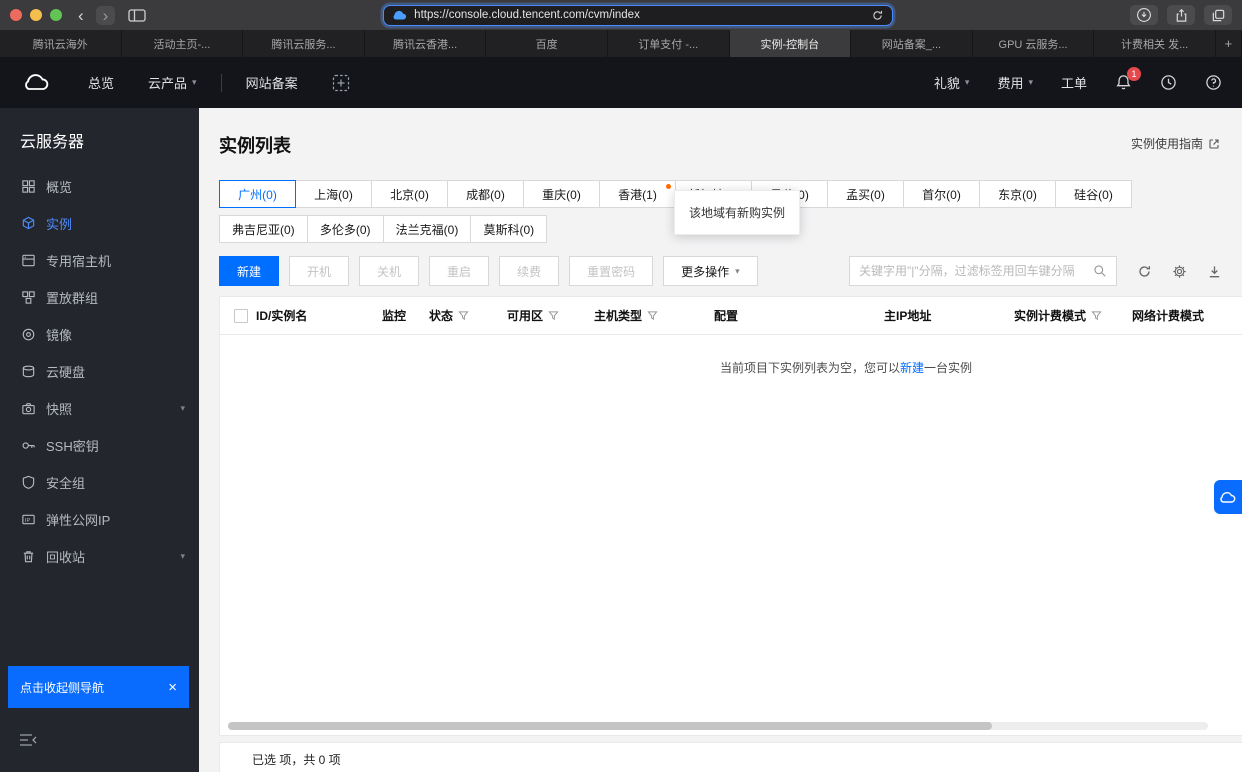  What do you see at coordinates (16, 15) in the screenshot?
I see `close-window-button` at bounding box center [16, 15].